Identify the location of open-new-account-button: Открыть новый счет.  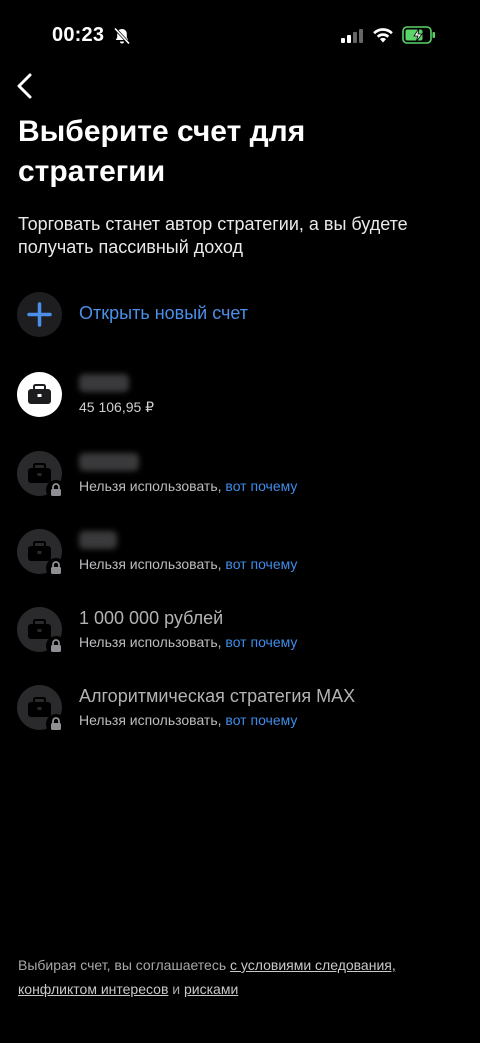
(242, 317).